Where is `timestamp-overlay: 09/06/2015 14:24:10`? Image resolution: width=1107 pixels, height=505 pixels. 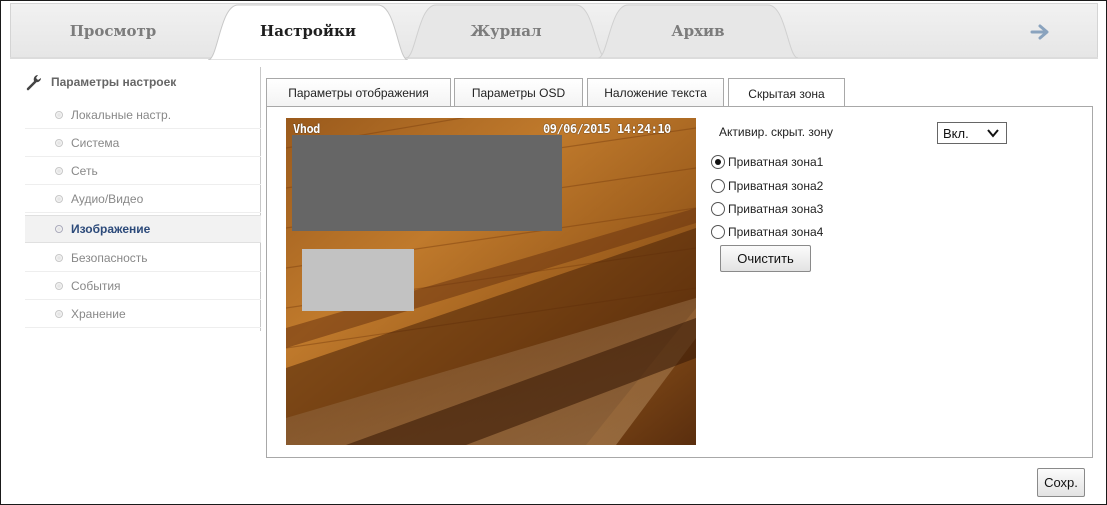
timestamp-overlay: 09/06/2015 14:24:10 is located at coordinates (607, 129).